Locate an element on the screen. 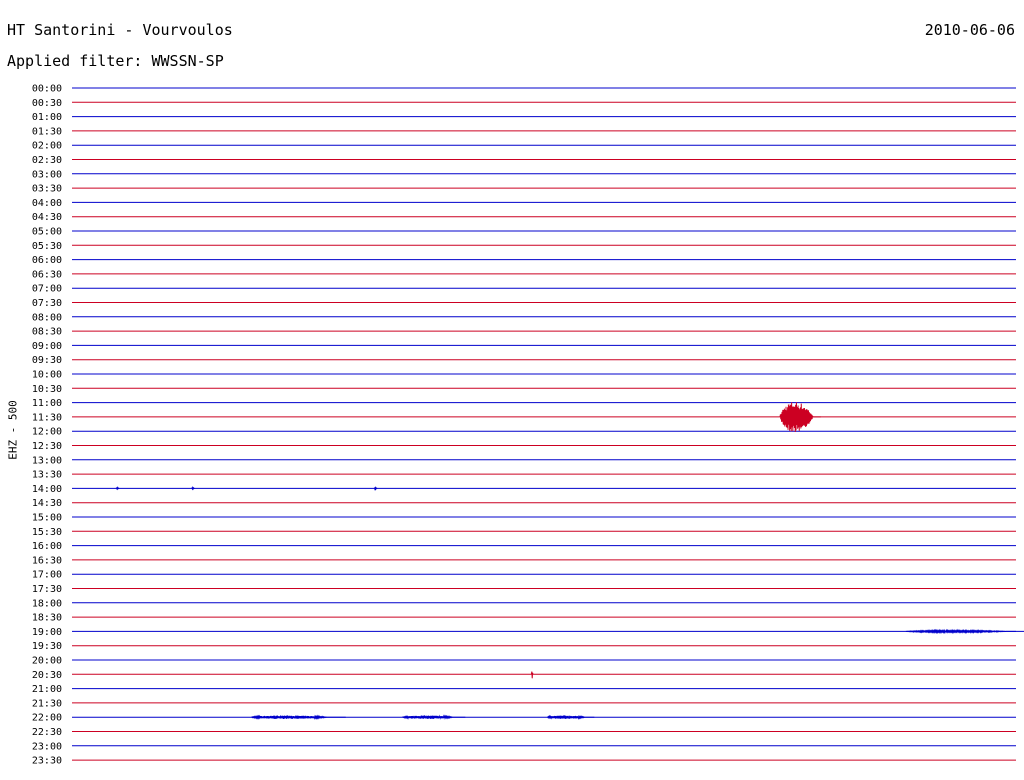 This screenshot has height=780, width=1024. time-tick-label: 01:00 is located at coordinates (47, 117).